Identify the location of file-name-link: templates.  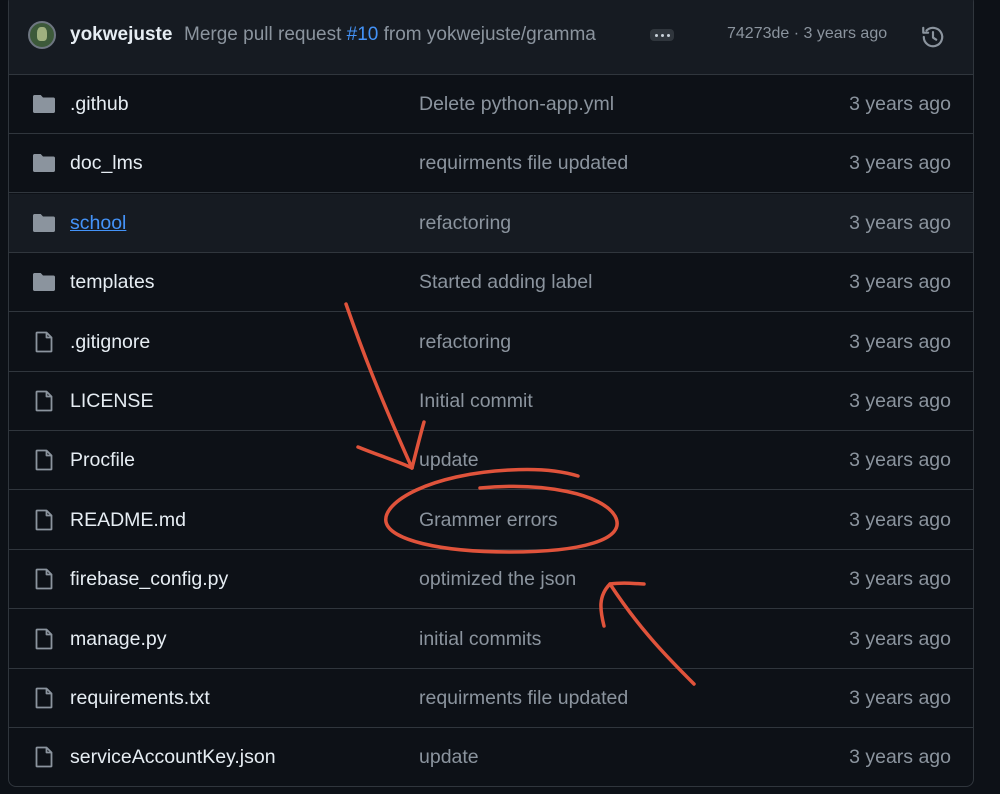
(112, 282).